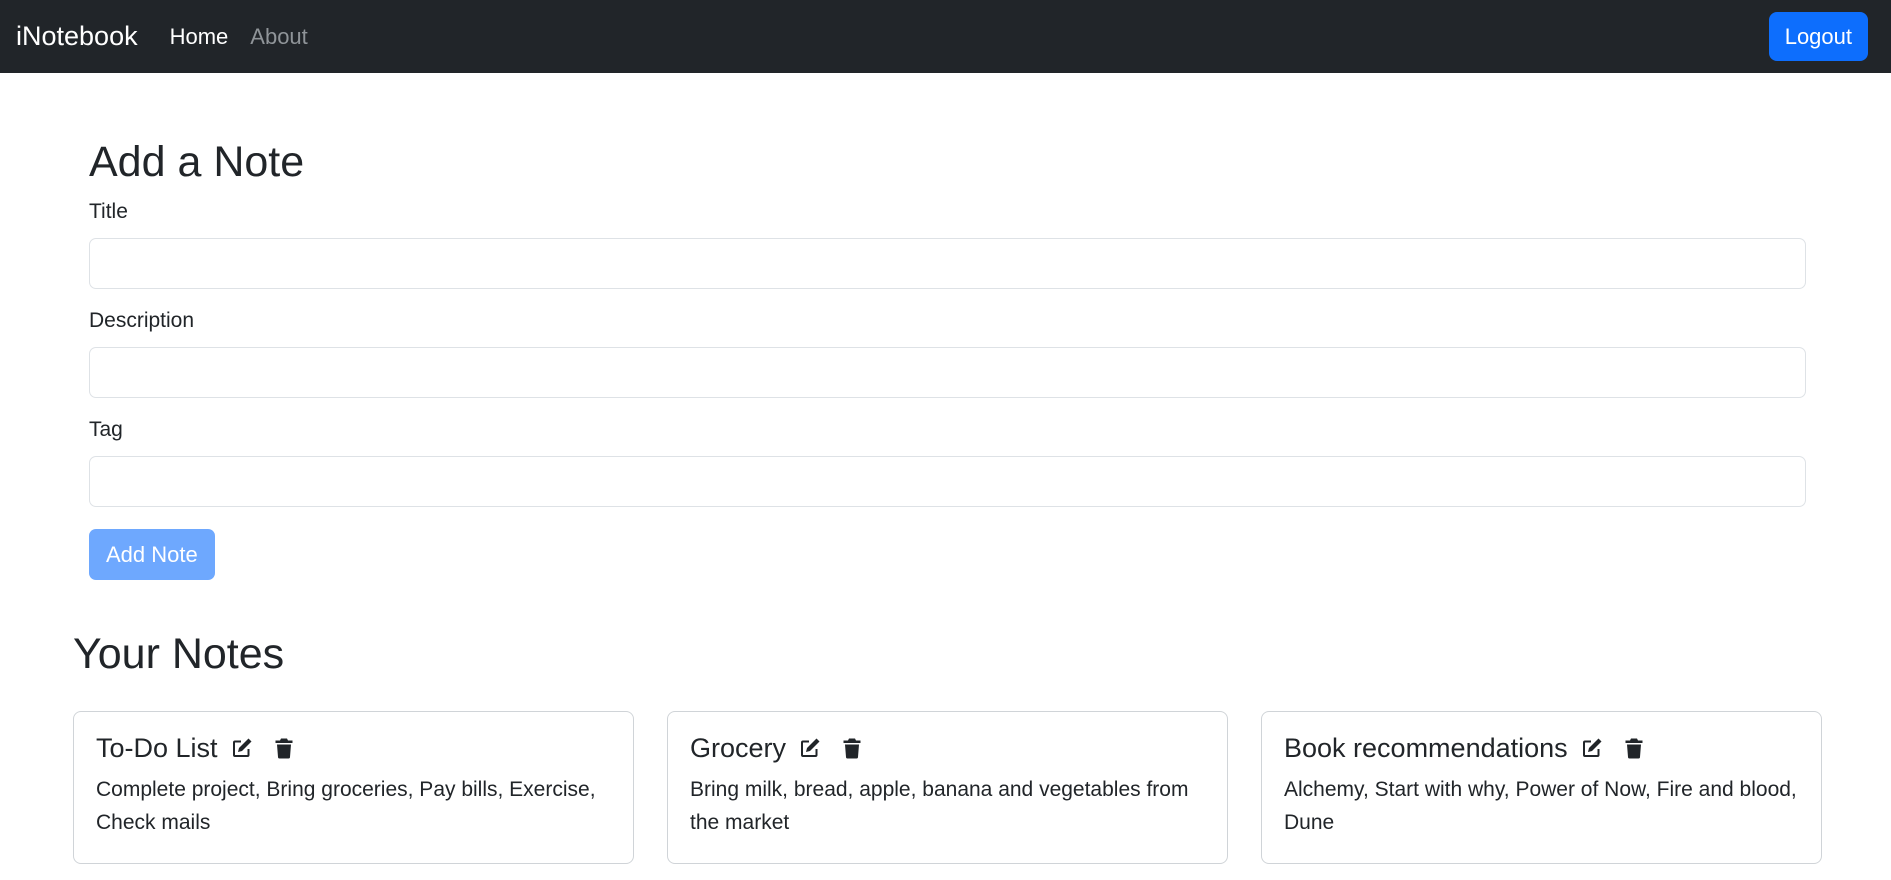 The image size is (1891, 880). Describe the element at coordinates (1818, 36) in the screenshot. I see `logout-button: Logout` at that location.